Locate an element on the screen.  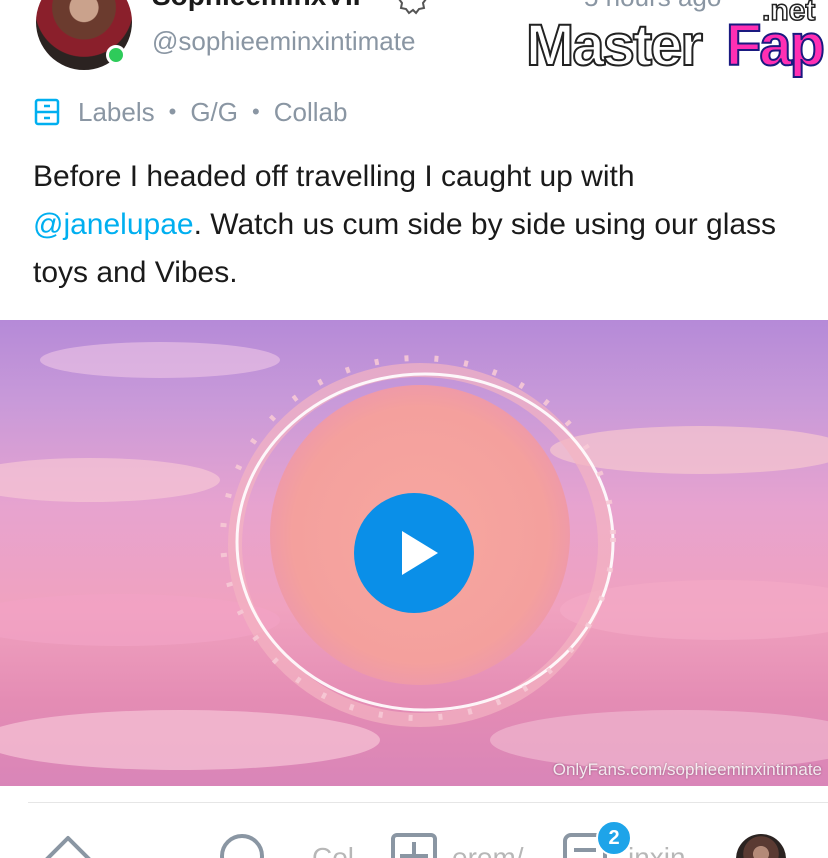
creator-username: @sophieeminxintimate is located at coordinates (283, 41).